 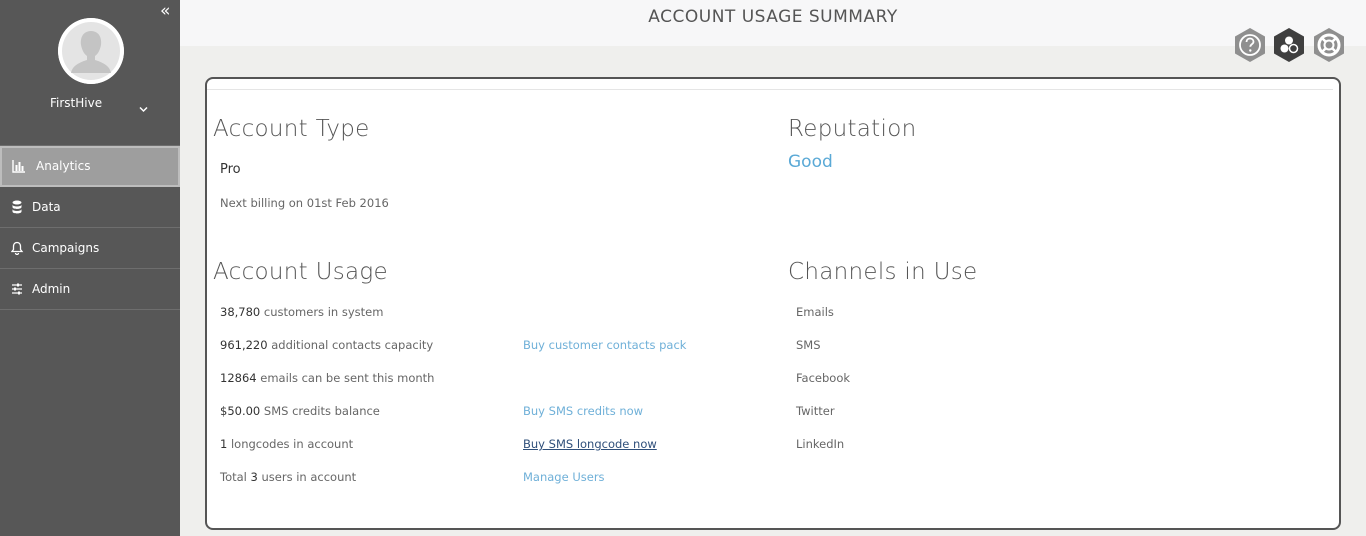 I want to click on user-menu: FirstHive, so click(x=90, y=104).